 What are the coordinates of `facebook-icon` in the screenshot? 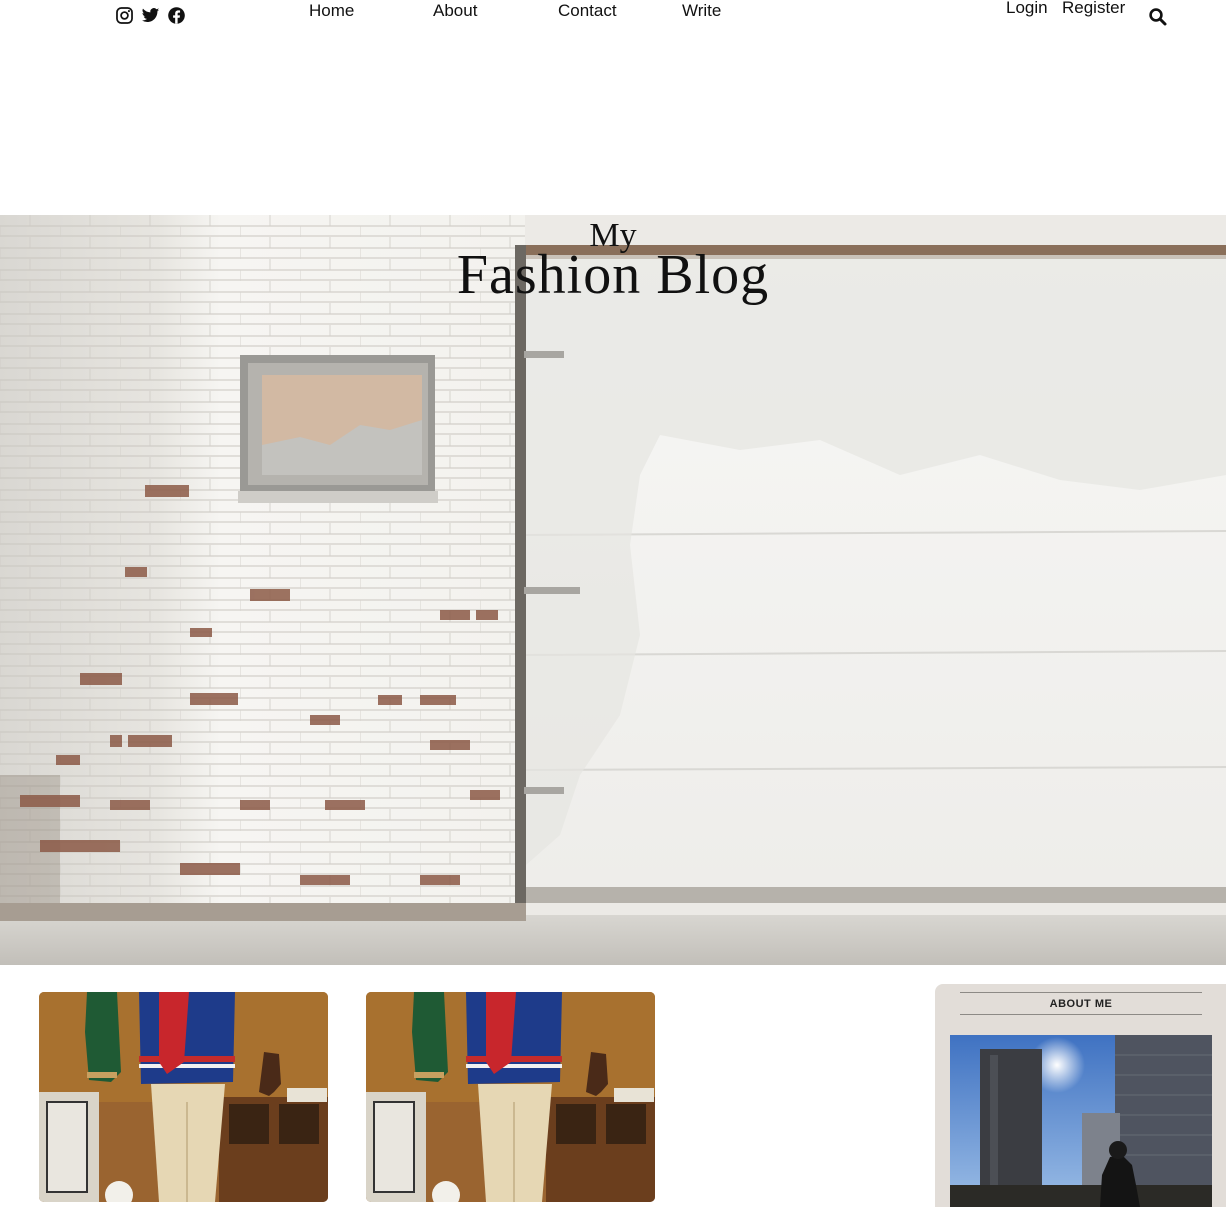 It's located at (176, 15).